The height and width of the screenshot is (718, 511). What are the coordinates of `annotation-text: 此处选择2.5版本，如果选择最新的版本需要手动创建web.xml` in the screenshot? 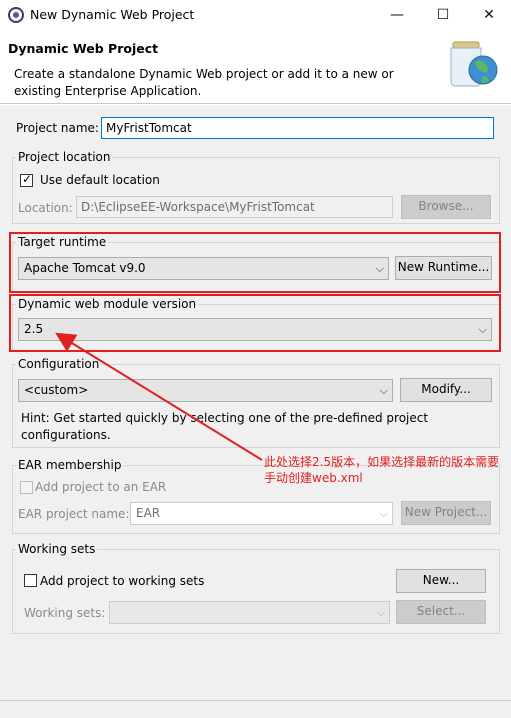 It's located at (382, 470).